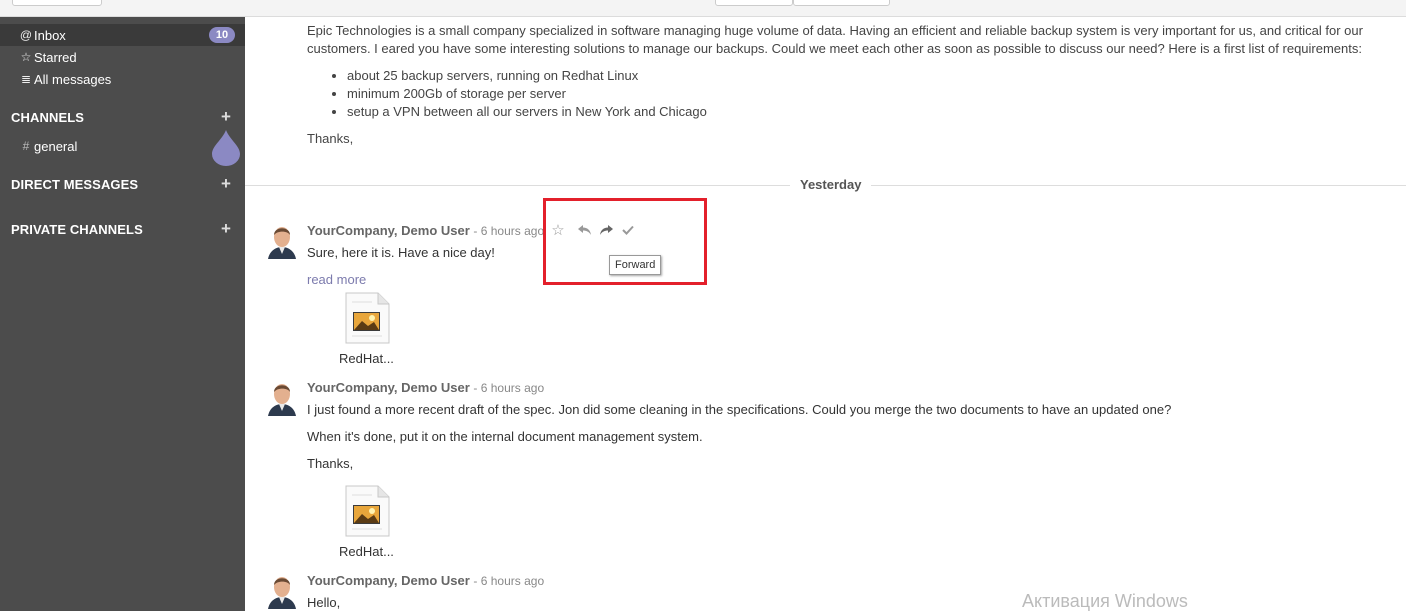 Image resolution: width=1406 pixels, height=611 pixels. Describe the element at coordinates (47, 117) in the screenshot. I see `channels-section-title: CHANNELS` at that location.